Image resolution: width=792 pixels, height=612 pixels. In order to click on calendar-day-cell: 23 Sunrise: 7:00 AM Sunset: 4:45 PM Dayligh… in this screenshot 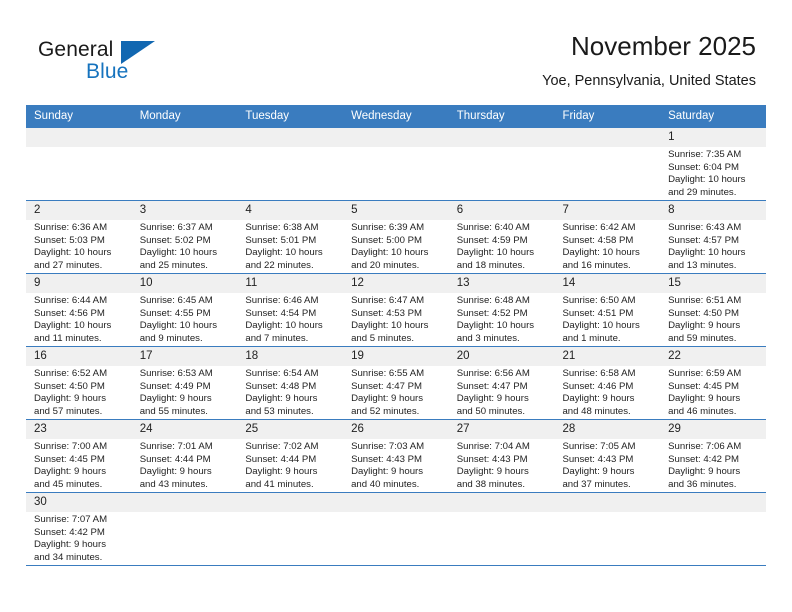, I will do `click(79, 456)`.